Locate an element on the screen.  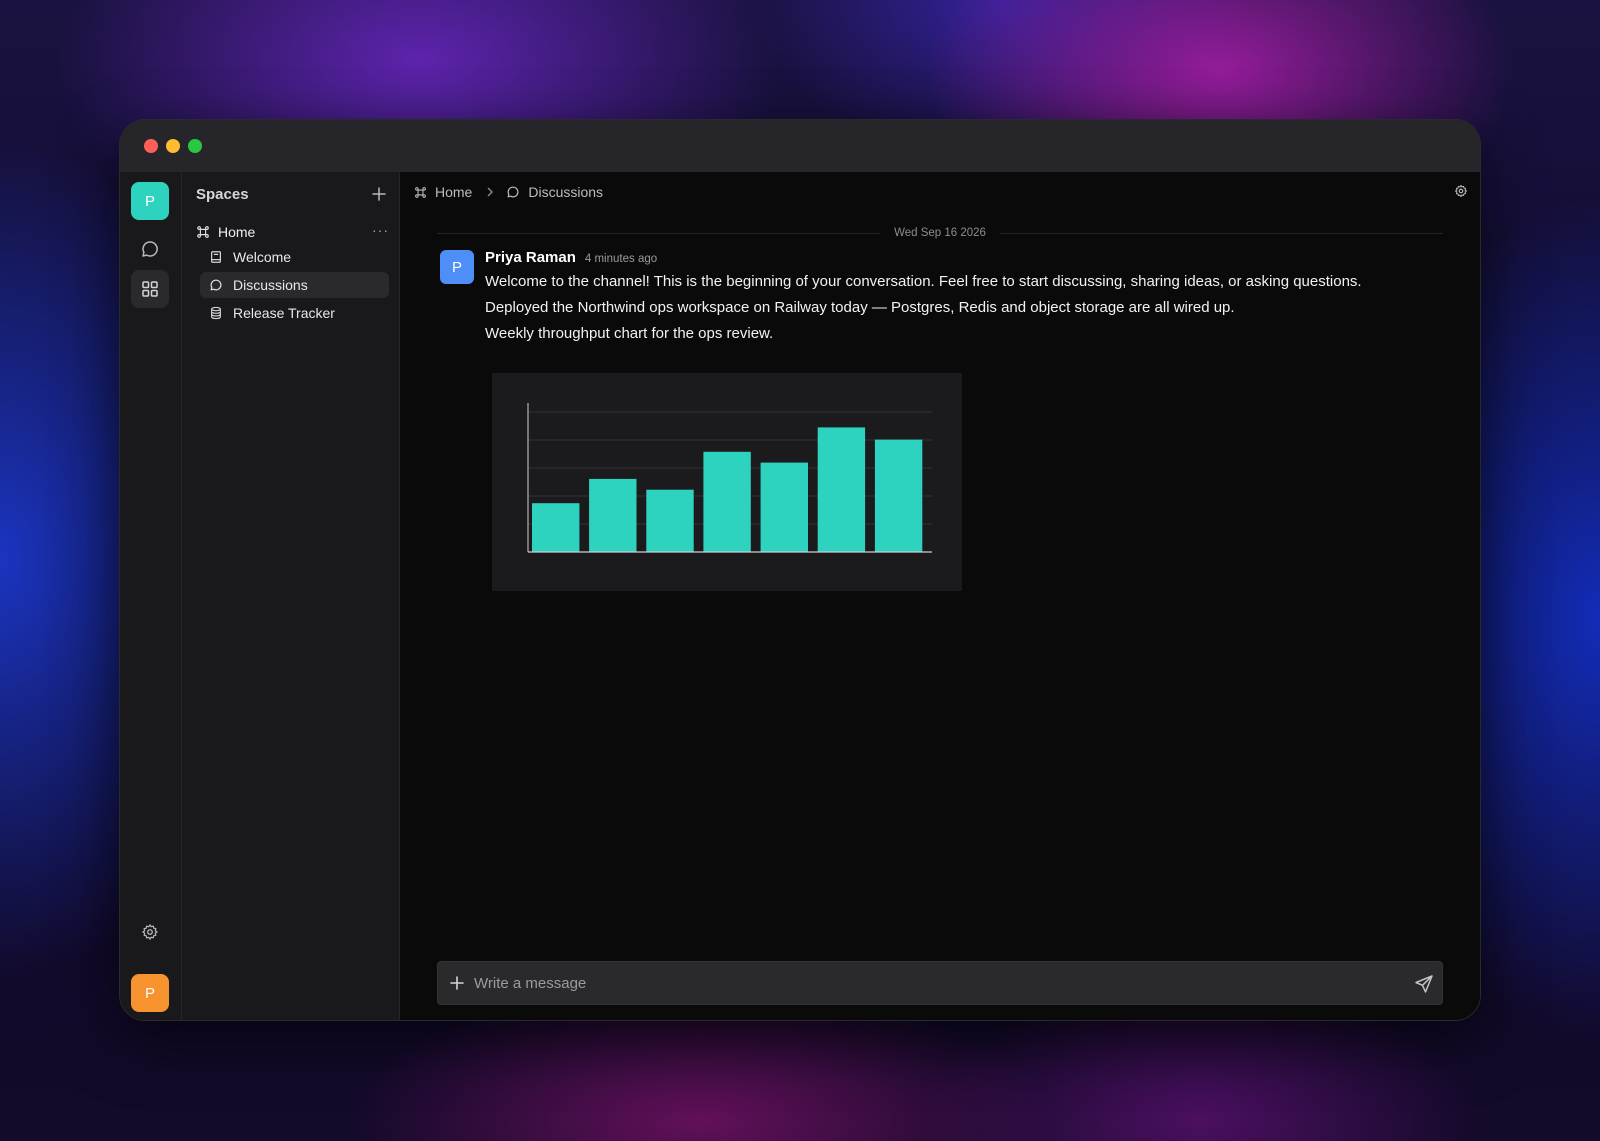
sidebar-title: Spaces is located at coordinates (222, 194).